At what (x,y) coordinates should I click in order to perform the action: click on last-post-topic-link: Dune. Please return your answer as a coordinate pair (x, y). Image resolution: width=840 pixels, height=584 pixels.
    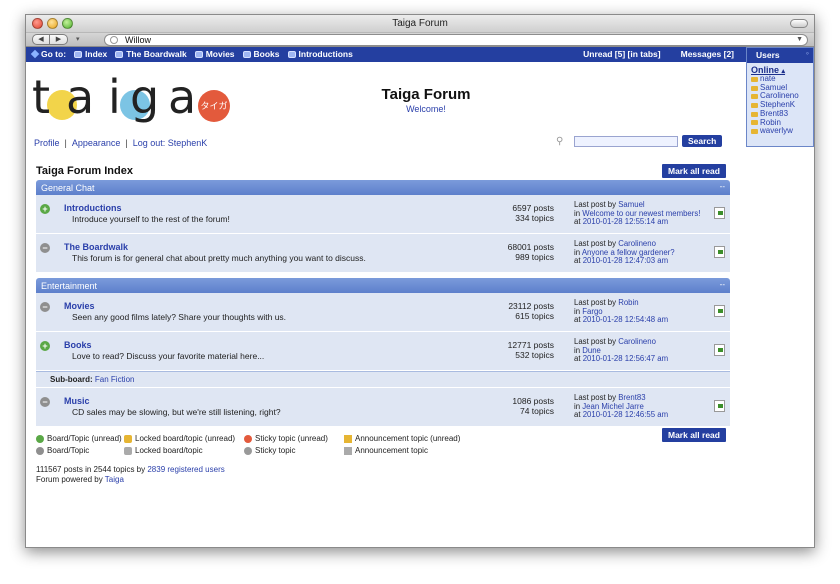
    Looking at the image, I should click on (591, 350).